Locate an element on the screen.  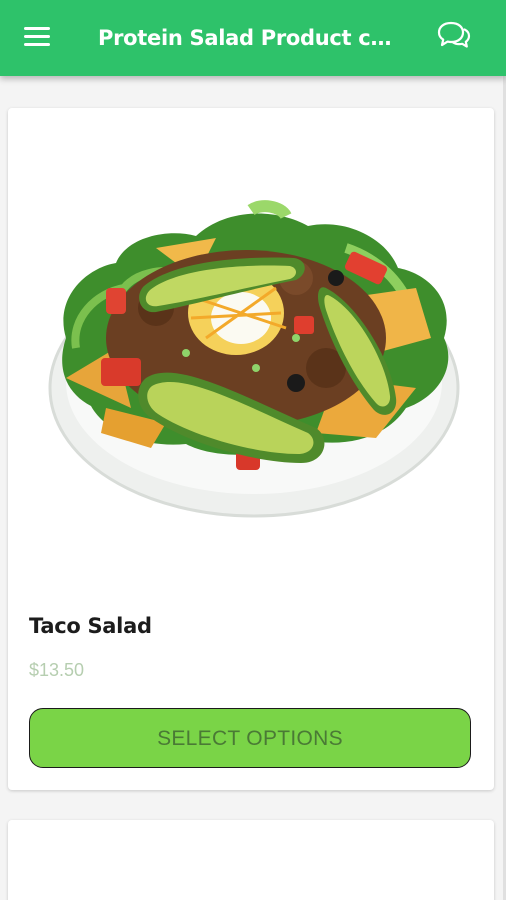
select-options-button: SELECT OPTIONS is located at coordinates (250, 738).